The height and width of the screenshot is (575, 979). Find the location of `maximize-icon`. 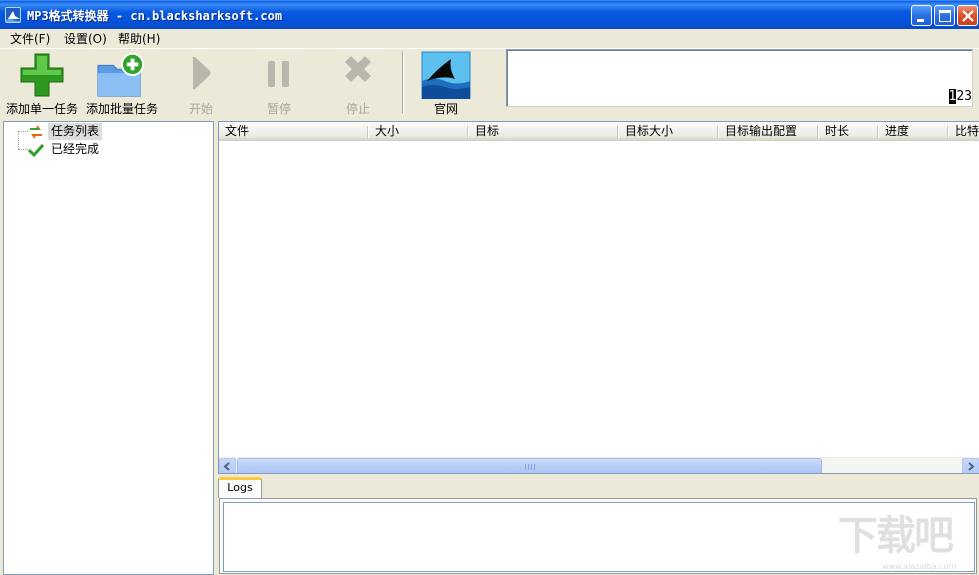

maximize-icon is located at coordinates (945, 16).